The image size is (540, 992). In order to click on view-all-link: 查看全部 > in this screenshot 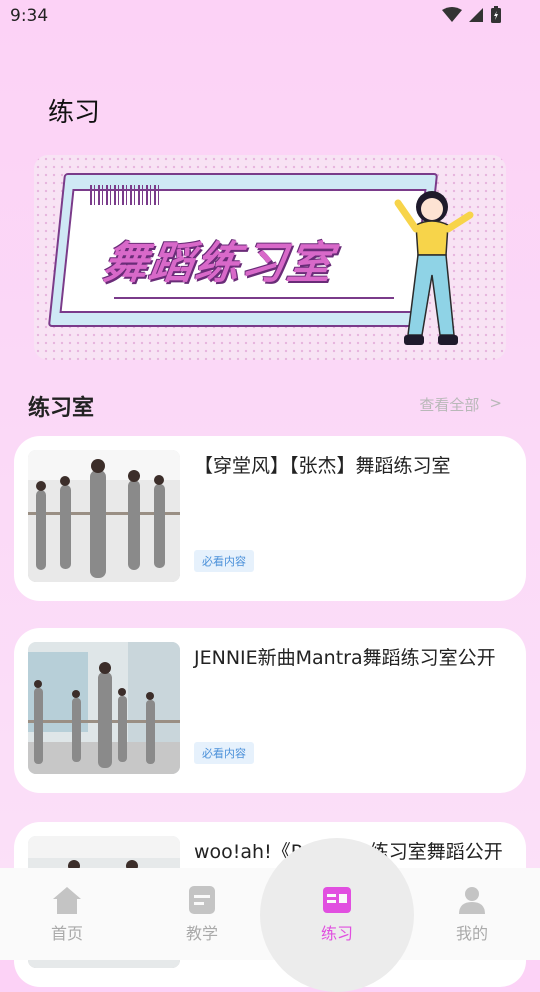, I will do `click(460, 404)`.